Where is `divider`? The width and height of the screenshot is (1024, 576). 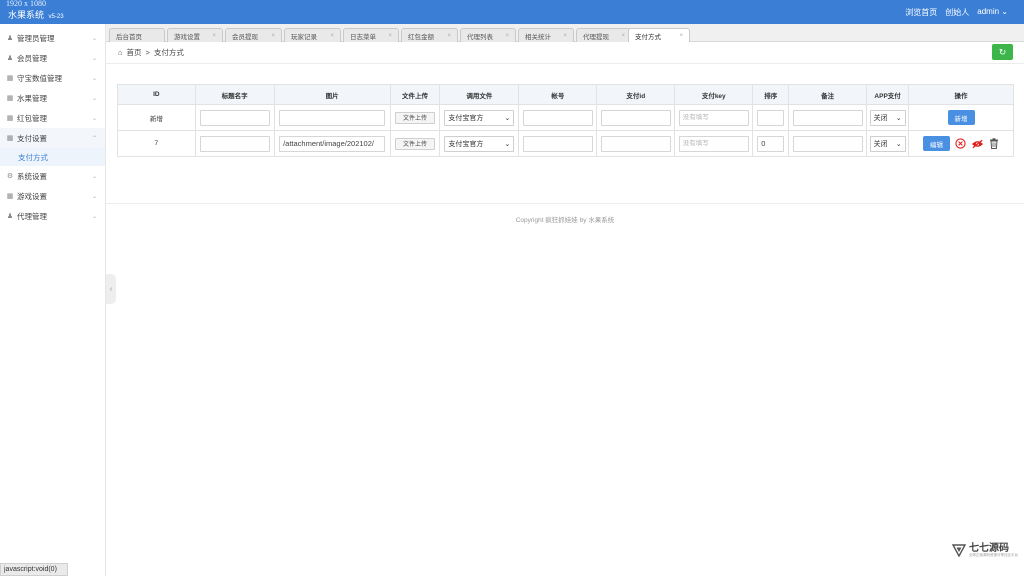
divider is located at coordinates (565, 203).